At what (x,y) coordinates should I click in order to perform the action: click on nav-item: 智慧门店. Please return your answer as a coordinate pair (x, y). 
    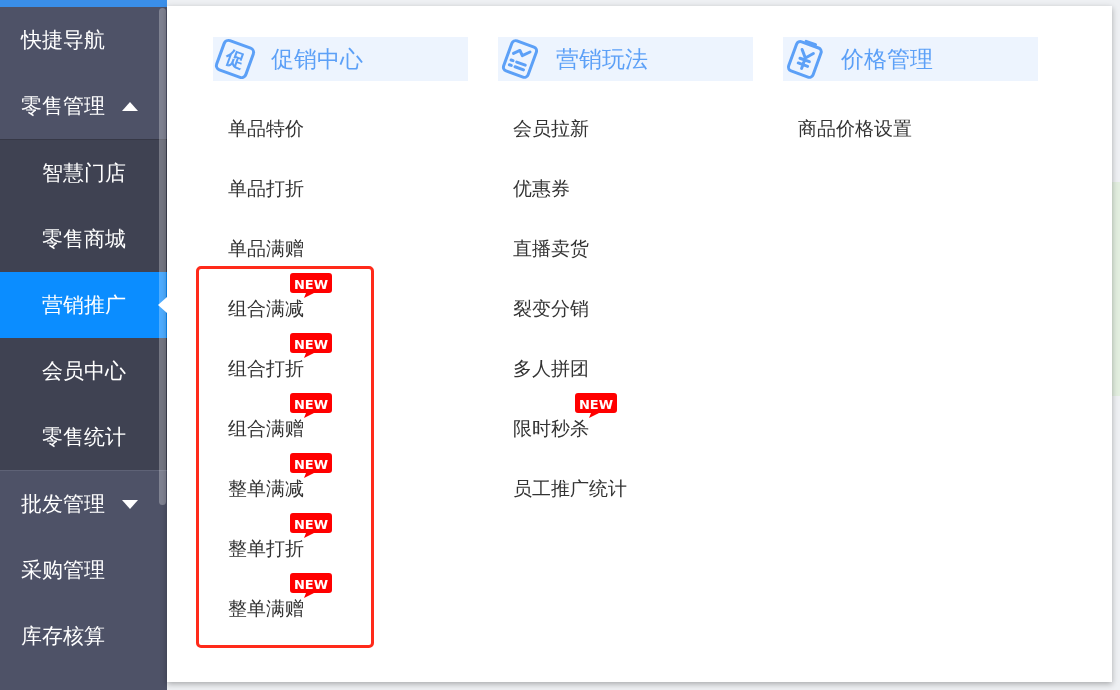
    Looking at the image, I should click on (83, 173).